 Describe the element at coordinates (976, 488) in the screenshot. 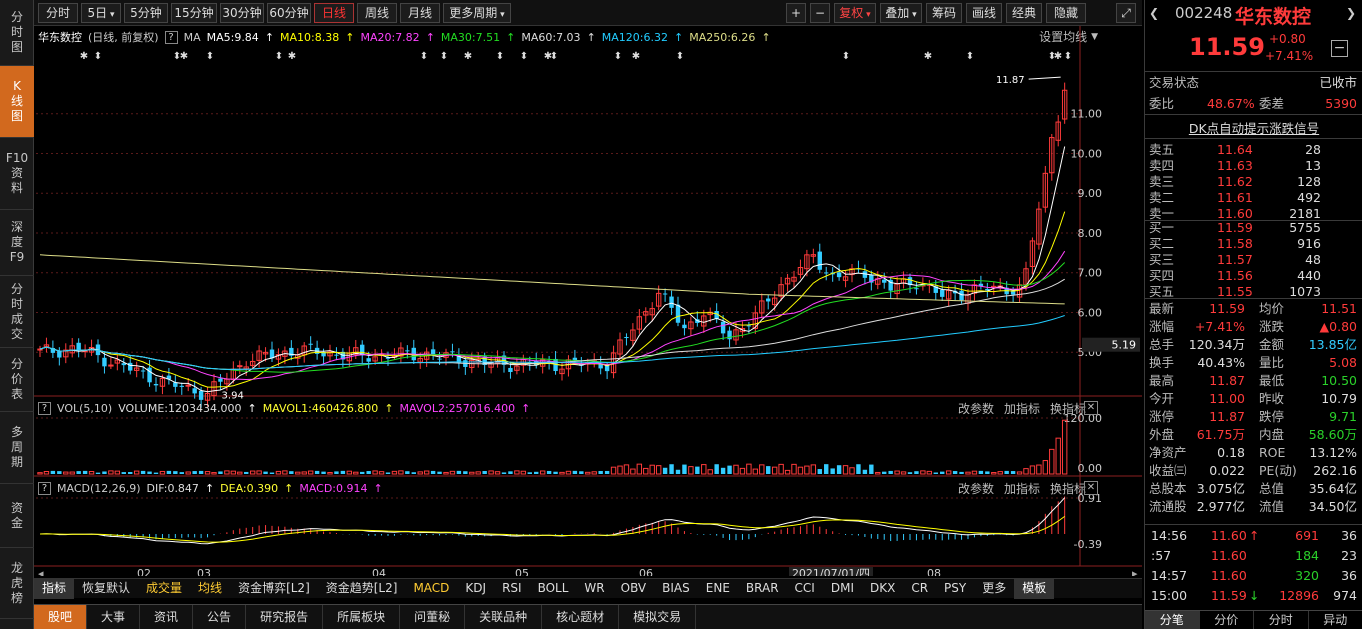

I see `macd-edit-params: 改参数` at that location.